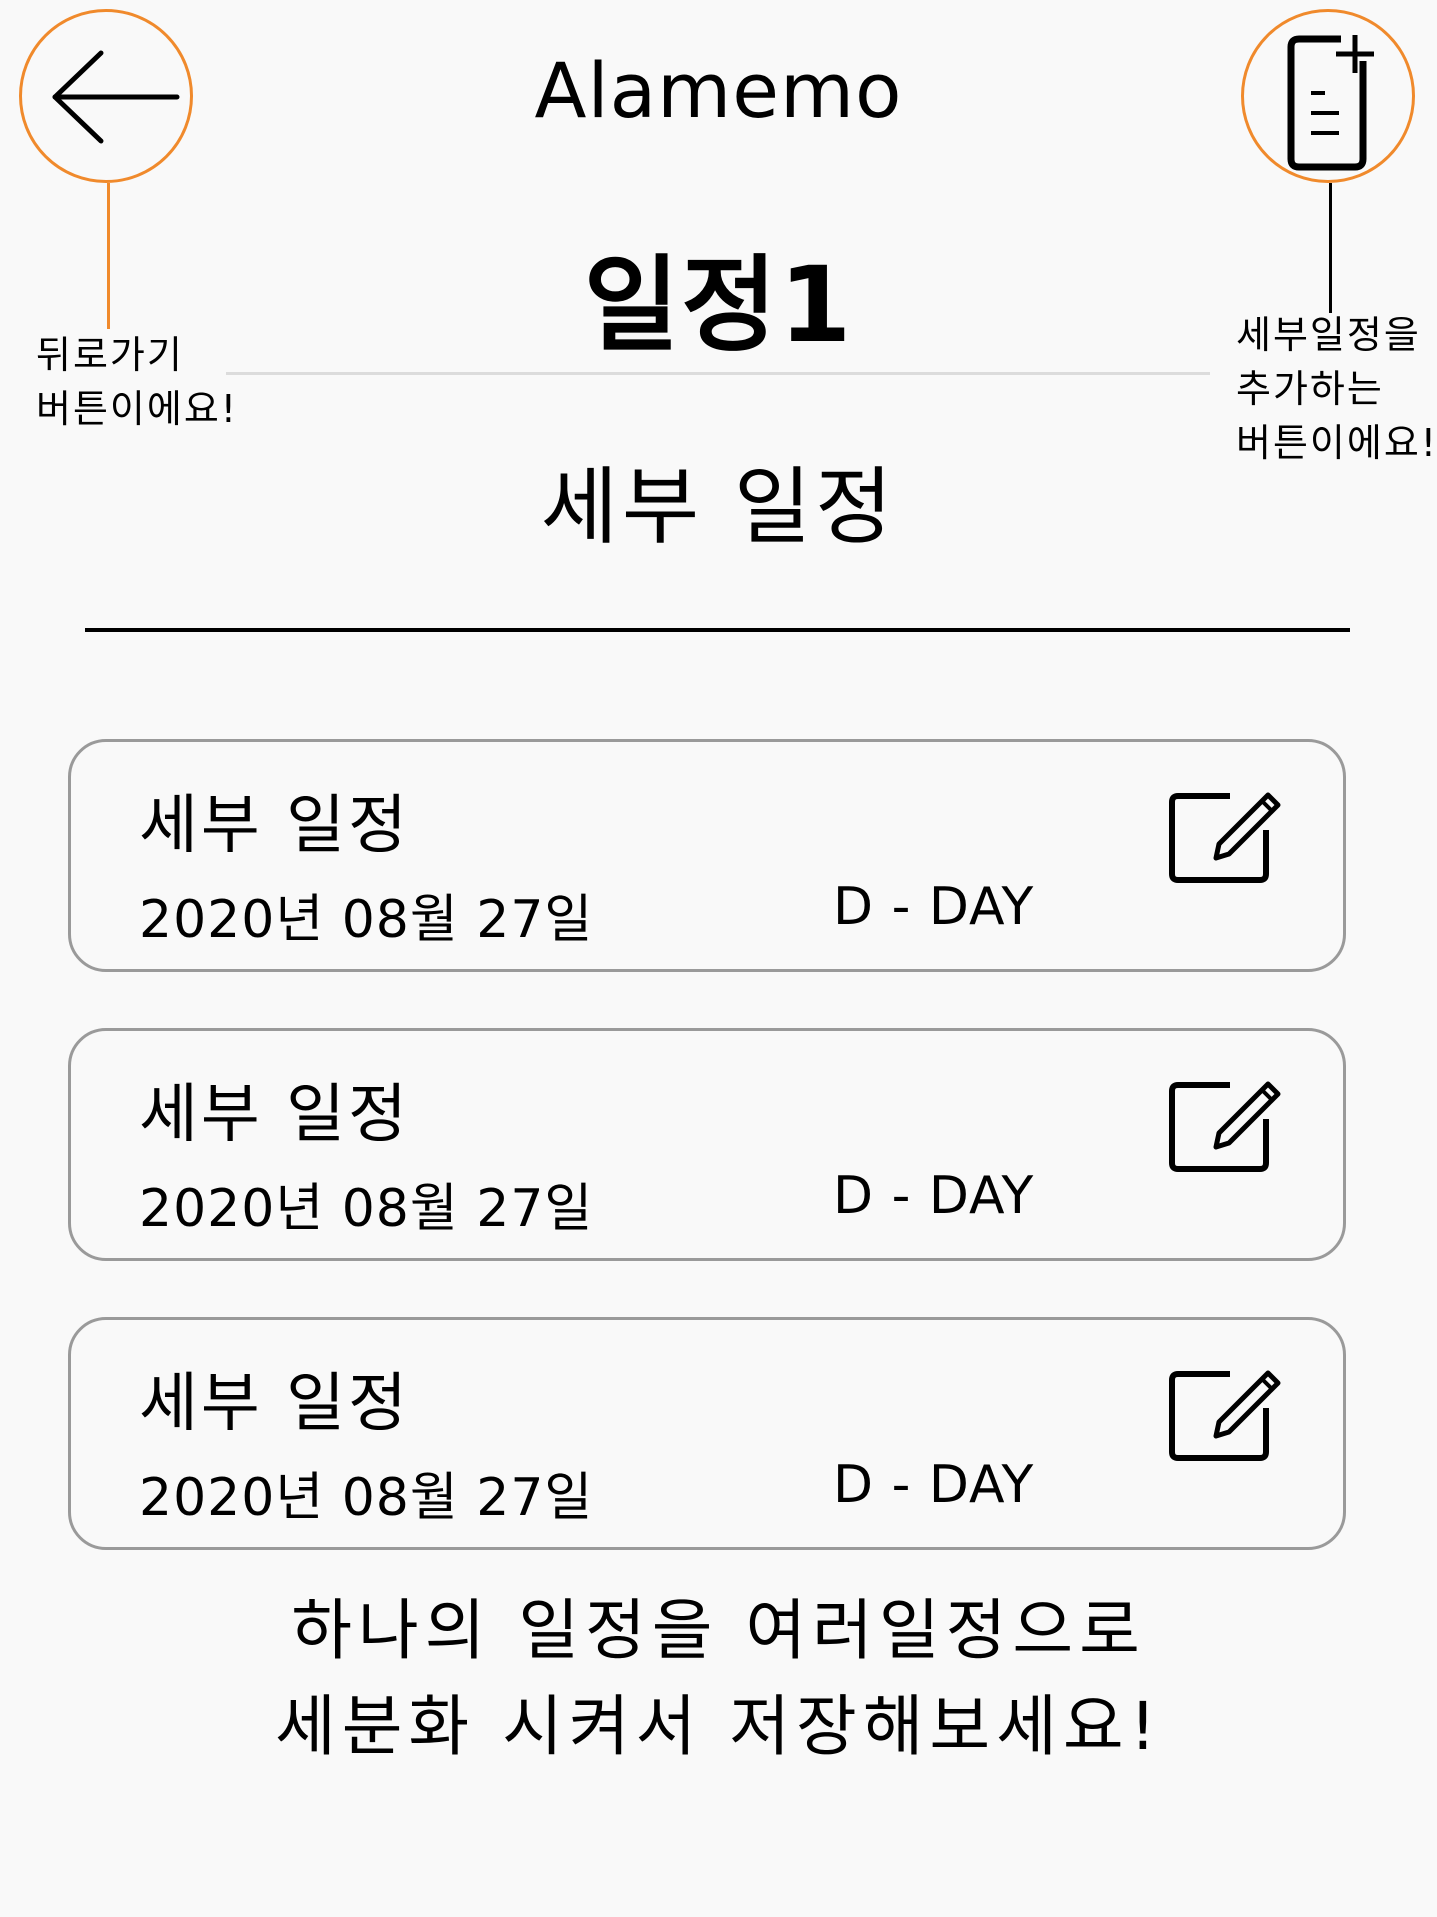 The width and height of the screenshot is (1437, 1917). What do you see at coordinates (718, 90) in the screenshot?
I see `app-title: Alamemo` at bounding box center [718, 90].